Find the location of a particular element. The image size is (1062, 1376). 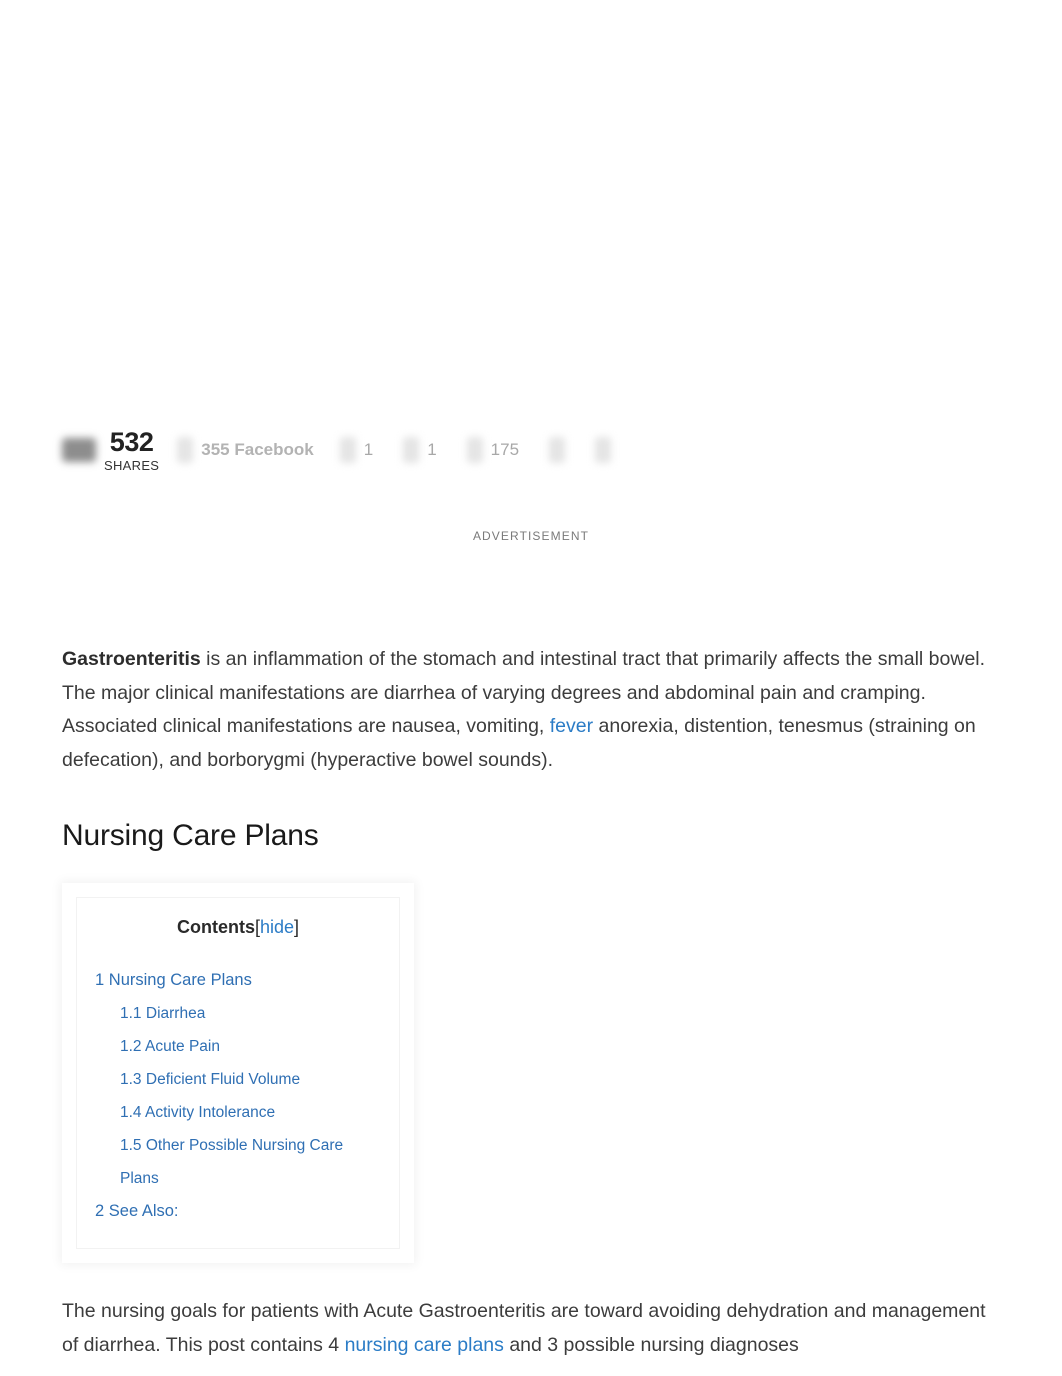

toc-link-1-2: 1.2 Acute Pain is located at coordinates (170, 1046).